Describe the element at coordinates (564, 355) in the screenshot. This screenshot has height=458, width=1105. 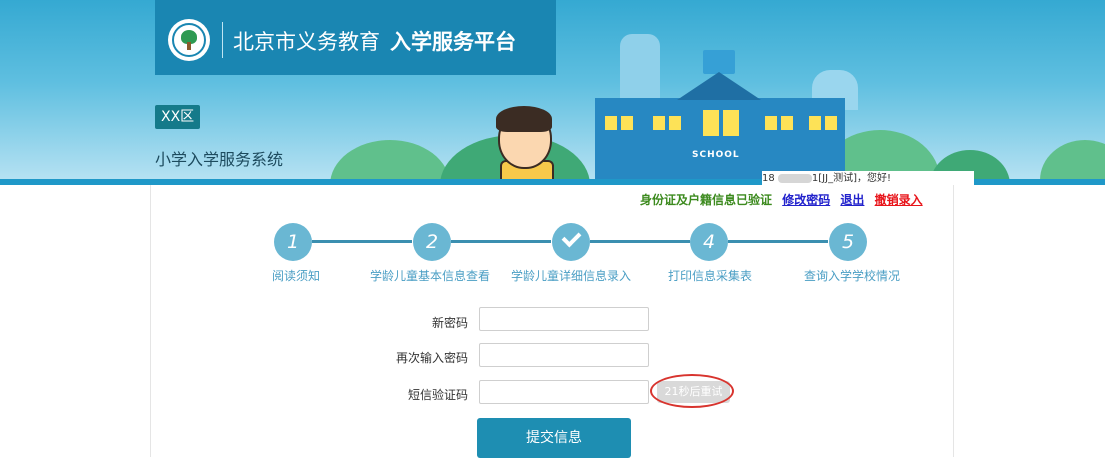
I see `confirm-password-input` at that location.